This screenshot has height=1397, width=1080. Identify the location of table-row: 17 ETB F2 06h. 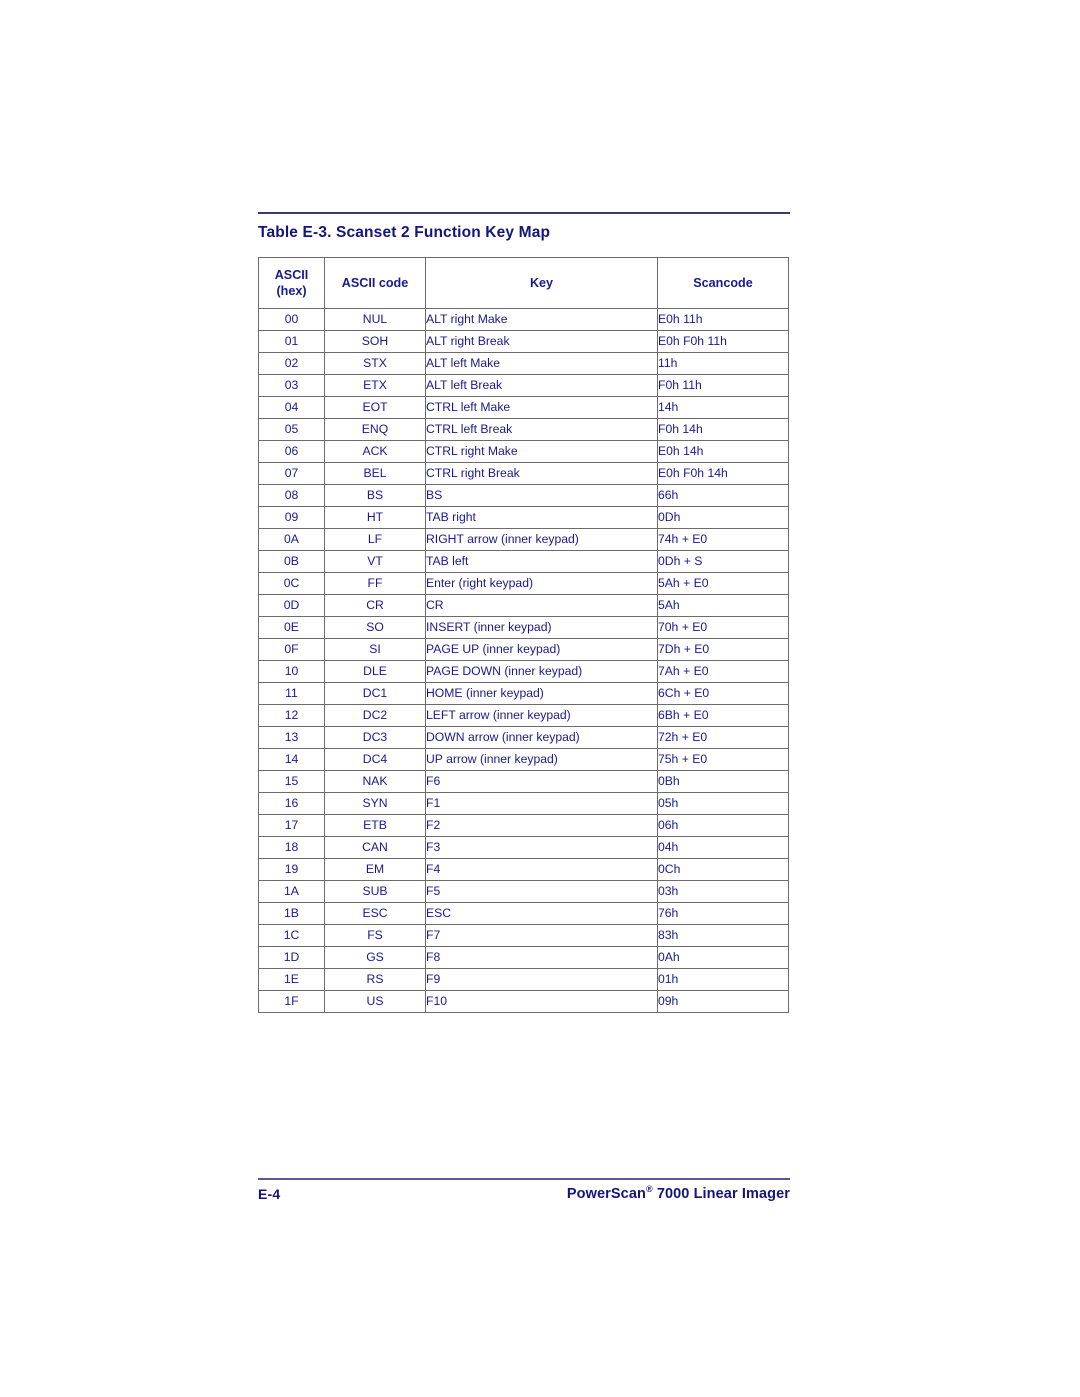
(523, 825).